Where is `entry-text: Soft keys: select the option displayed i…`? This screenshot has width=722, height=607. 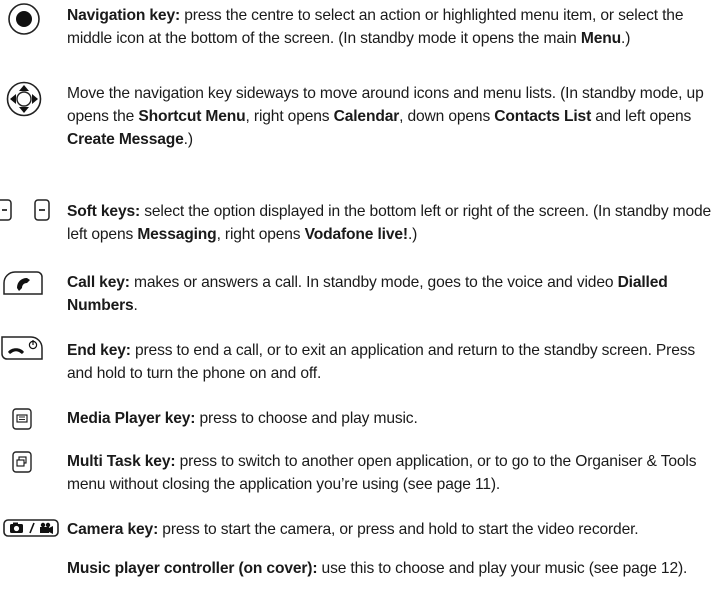 entry-text: Soft keys: select the option displayed i… is located at coordinates (394, 223).